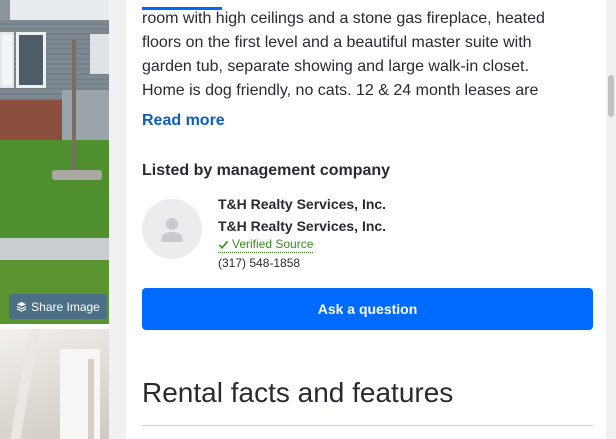  Describe the element at coordinates (266, 170) in the screenshot. I see `listed-by-heading: Listed by management company` at that location.